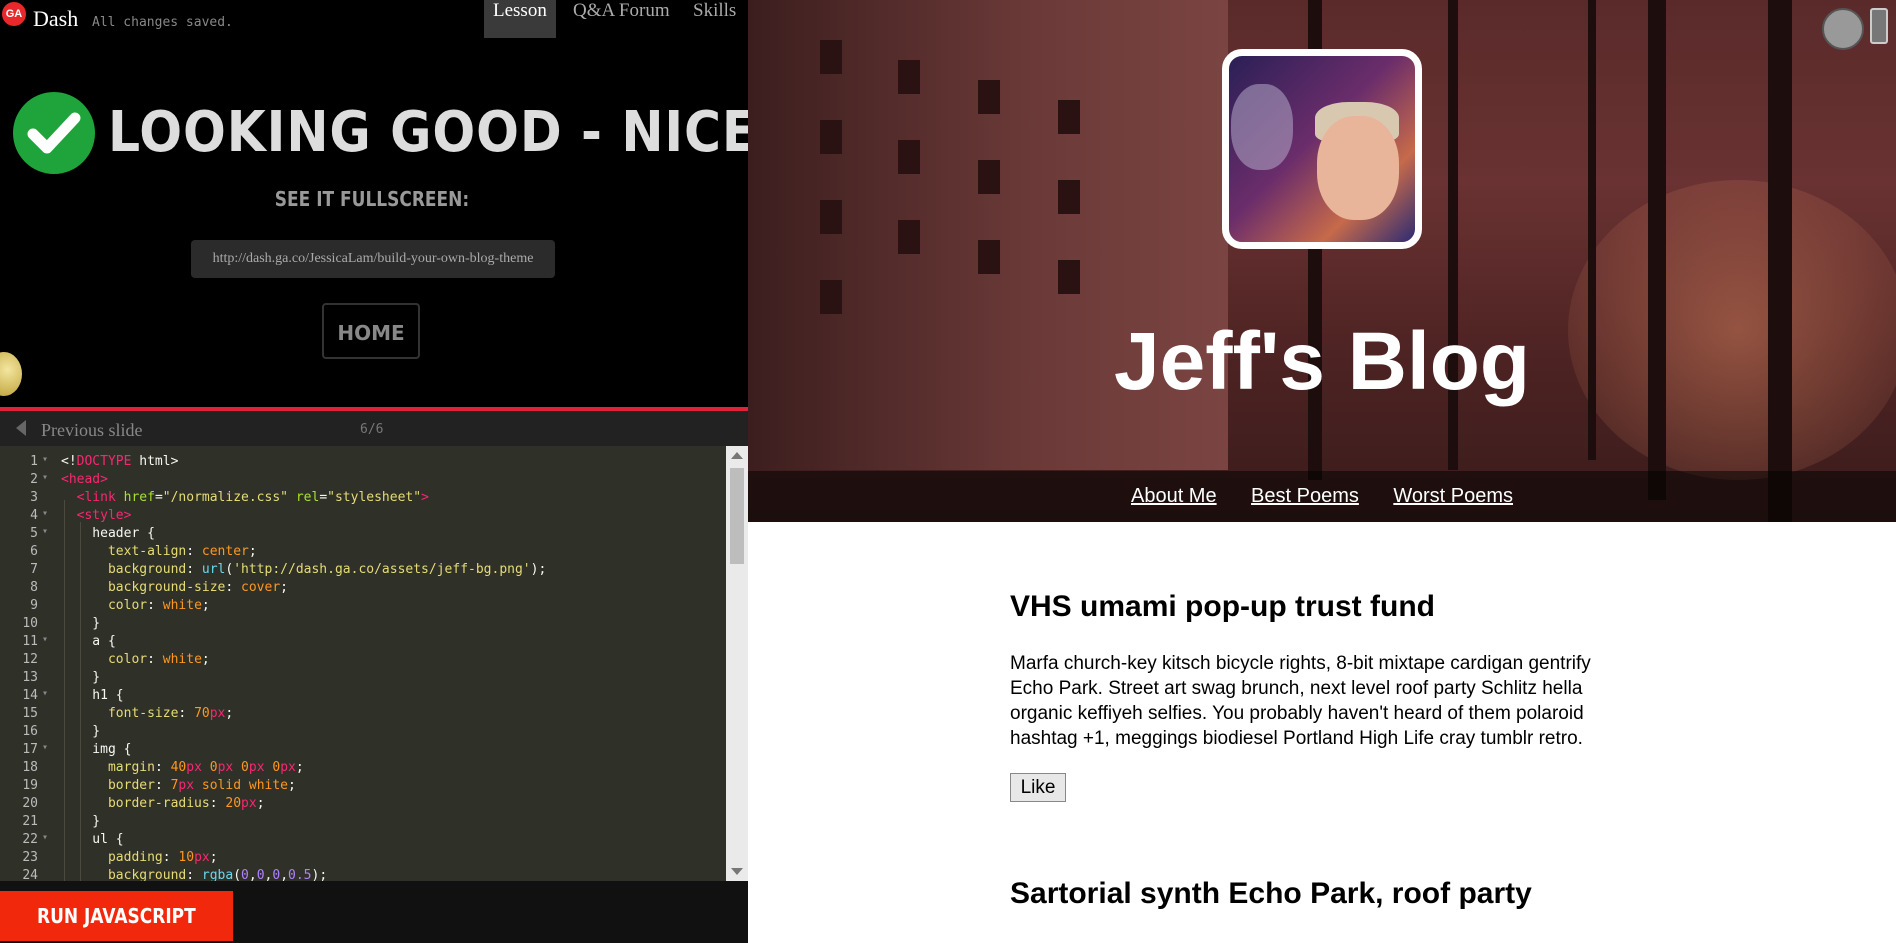 Image resolution: width=1896 pixels, height=943 pixels. I want to click on run-bar: RUN JAVASCRIPT, so click(374, 912).